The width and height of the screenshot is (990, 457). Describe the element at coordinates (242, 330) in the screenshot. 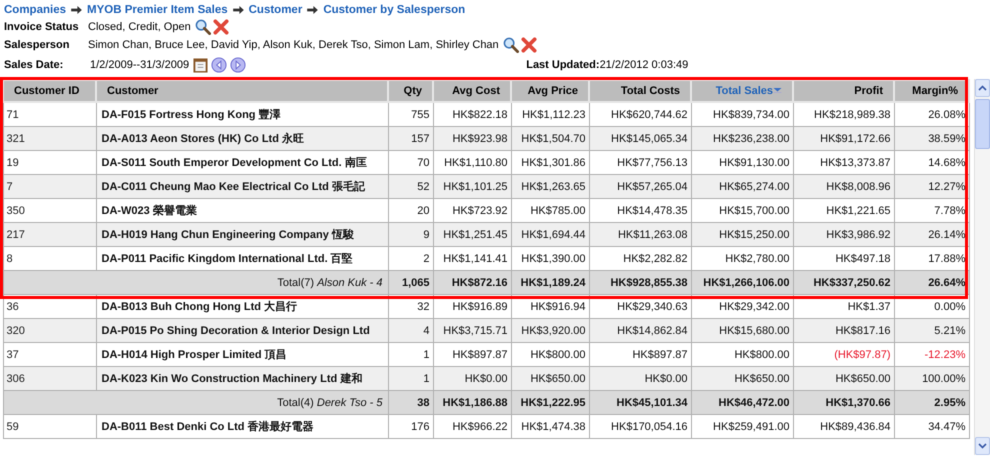

I see `customer-name: DA-P015 Po Shing Decoration & Interior Design Ltd` at that location.